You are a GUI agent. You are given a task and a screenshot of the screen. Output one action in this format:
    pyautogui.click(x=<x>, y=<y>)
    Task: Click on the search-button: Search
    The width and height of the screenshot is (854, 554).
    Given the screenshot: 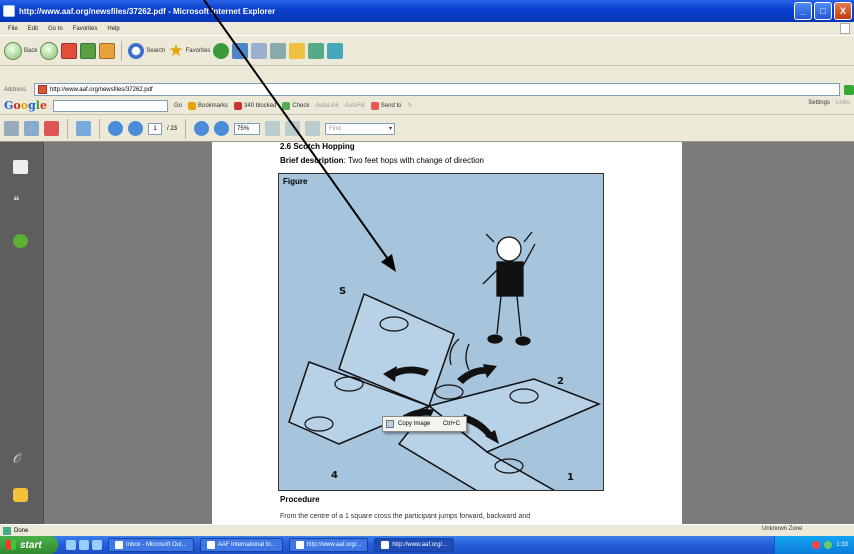 What is the action you would take?
    pyautogui.click(x=147, y=50)
    